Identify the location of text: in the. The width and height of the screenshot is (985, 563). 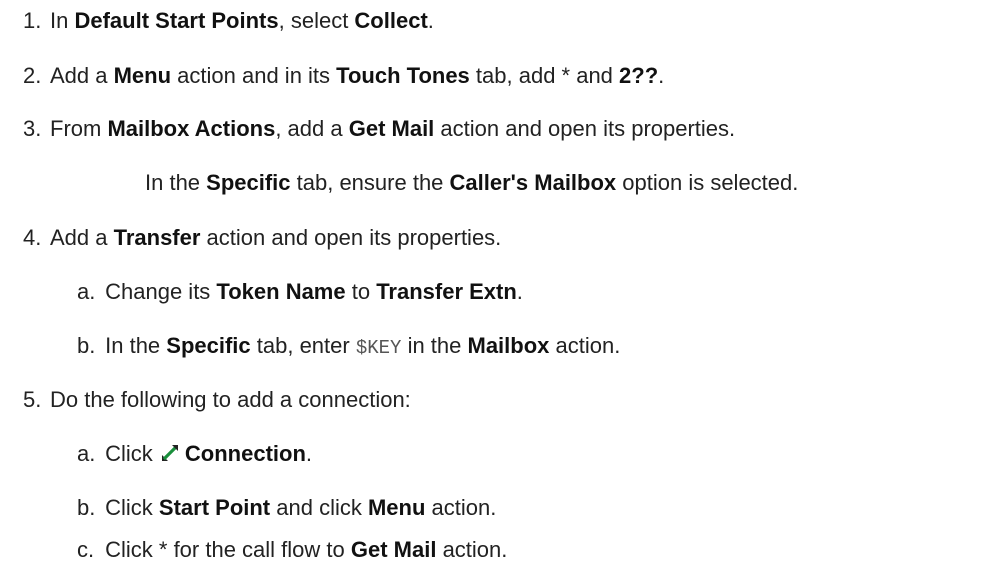
(434, 345).